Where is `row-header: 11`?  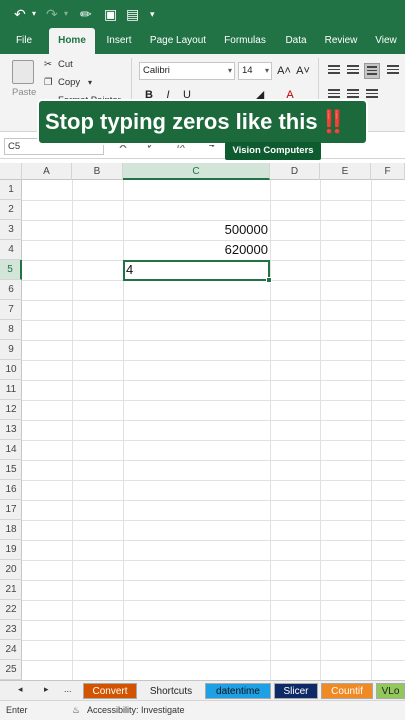 row-header: 11 is located at coordinates (11, 390).